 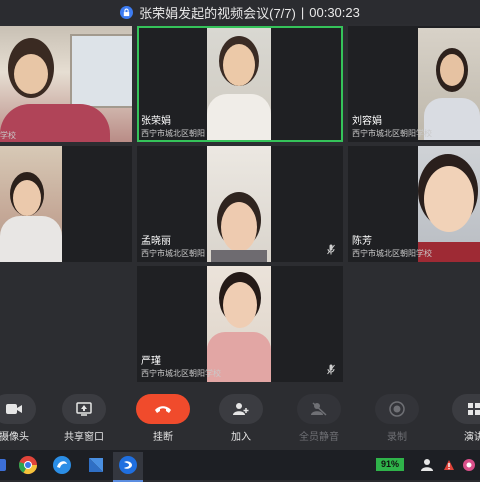 What do you see at coordinates (84, 419) in the screenshot?
I see `share-window-button: 共享窗口` at bounding box center [84, 419].